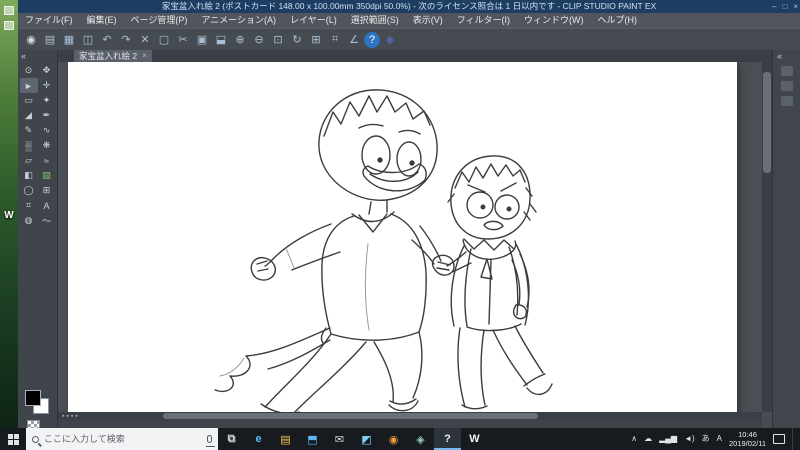  Describe the element at coordinates (47, 160) in the screenshot. I see `blend-tool: ≈` at that location.